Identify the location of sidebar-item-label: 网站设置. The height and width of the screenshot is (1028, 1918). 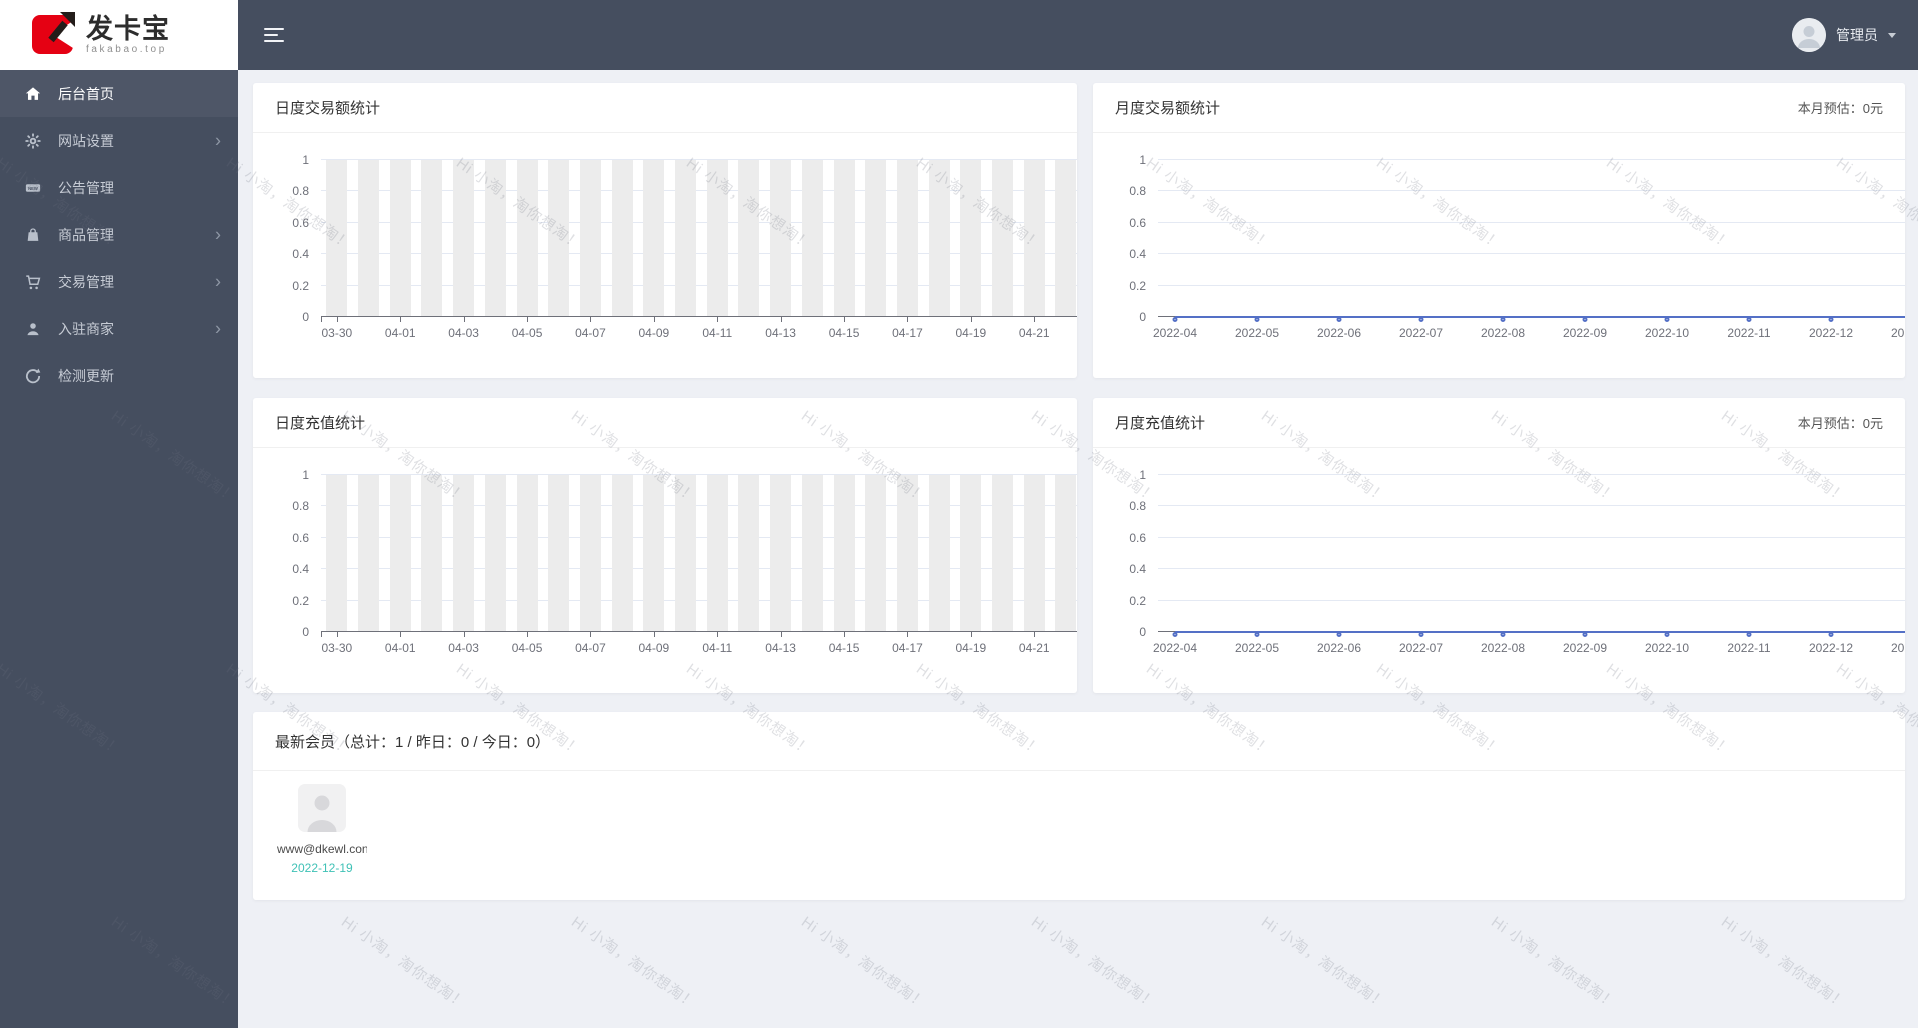
(86, 140).